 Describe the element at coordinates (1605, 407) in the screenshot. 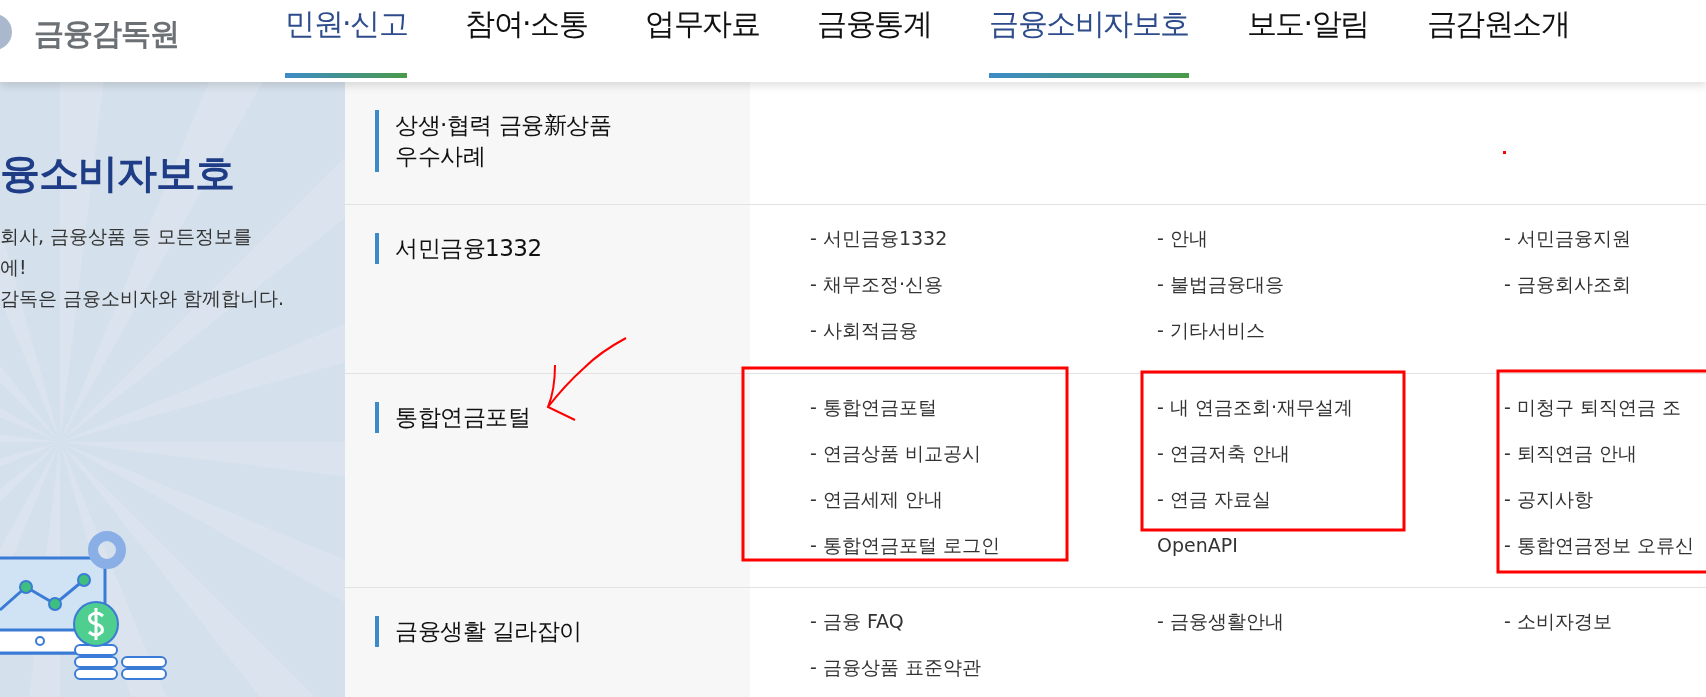

I see `menu-link: - 미청구 퇴직연금 조` at that location.